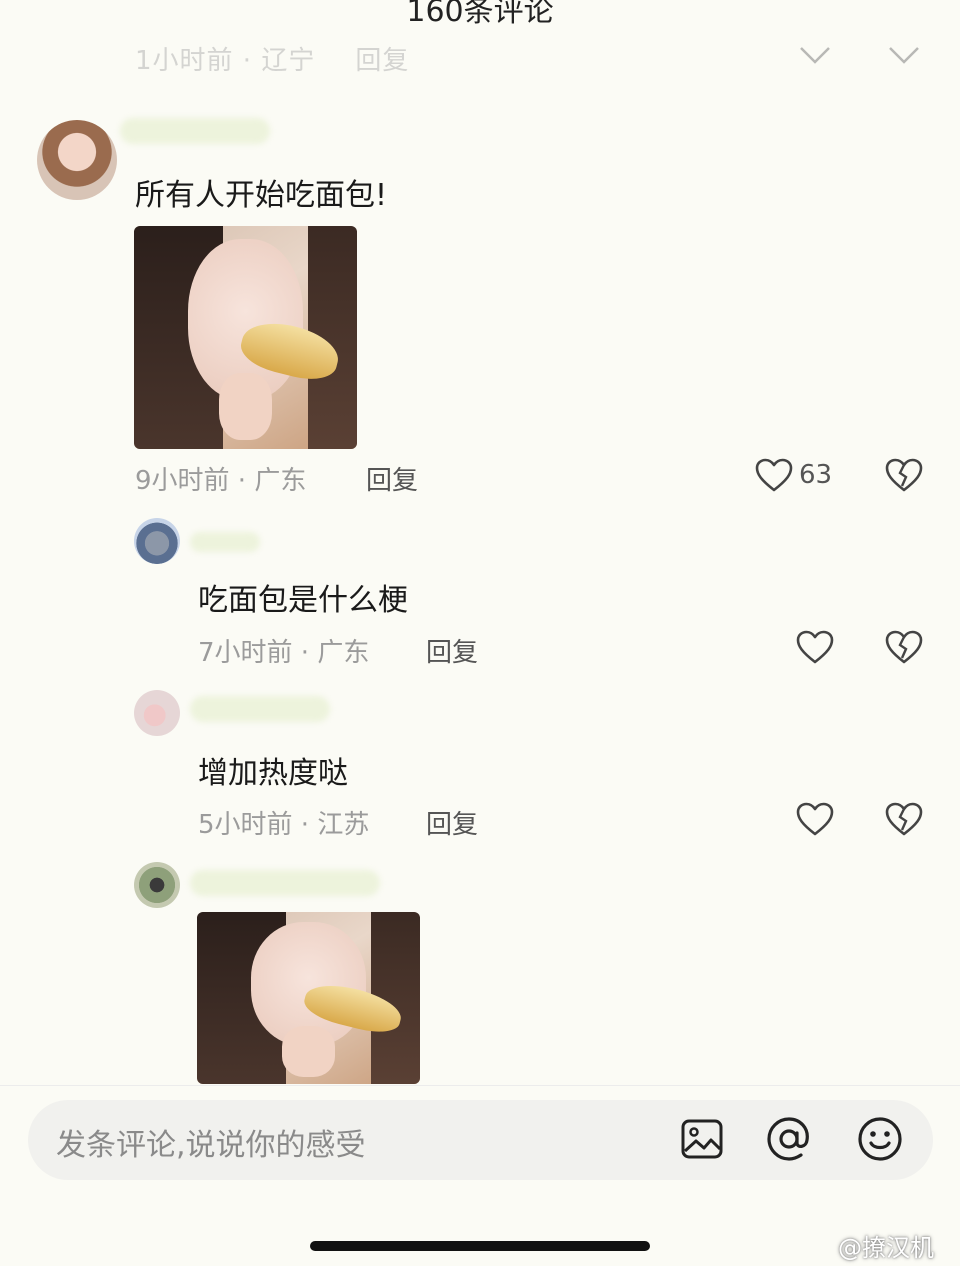 This screenshot has height=1266, width=960. Describe the element at coordinates (272, 61) in the screenshot. I see `previous-comment-meta: 1小时前 · 辽宁 回复` at that location.